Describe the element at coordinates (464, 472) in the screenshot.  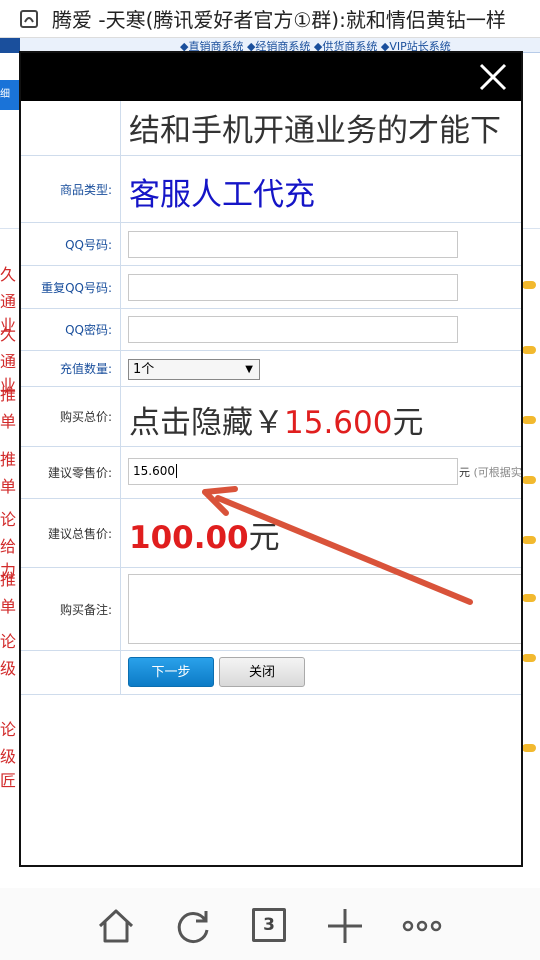
I see `retail-price-unit: 元` at that location.